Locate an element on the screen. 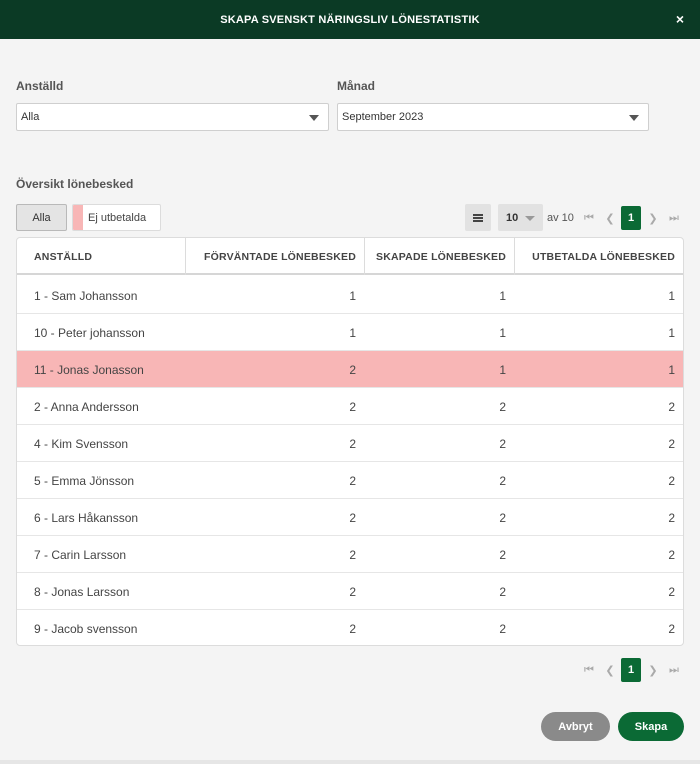 This screenshot has width=700, height=764. dialog-bottom-border is located at coordinates (350, 762).